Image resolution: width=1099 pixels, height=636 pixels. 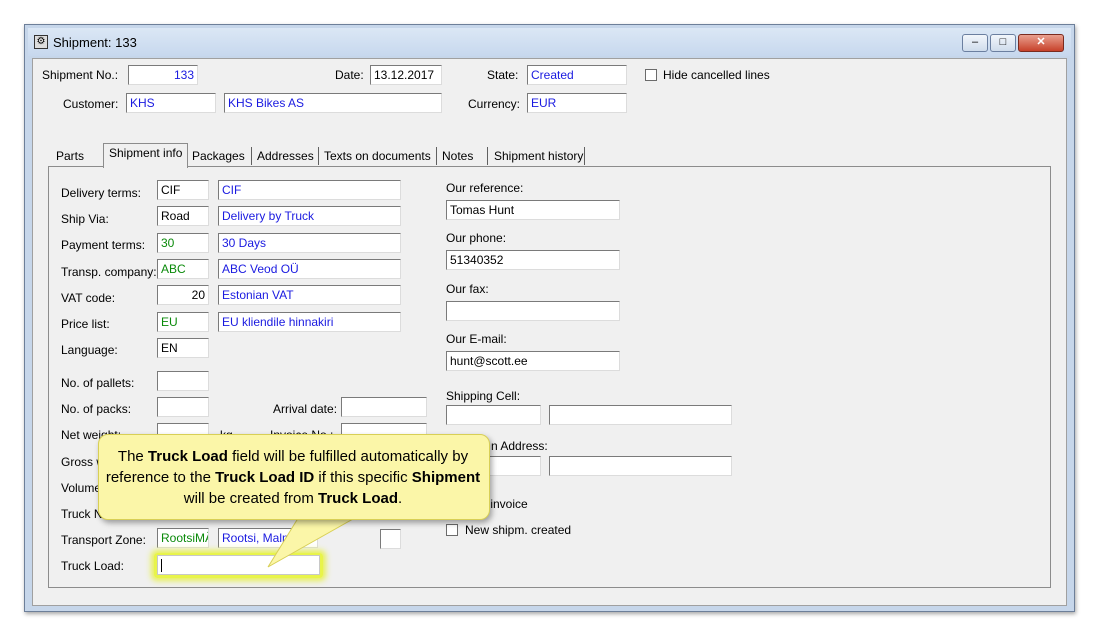 What do you see at coordinates (716, 75) in the screenshot?
I see `hide-cancelled-label: Hide cancelled lines` at bounding box center [716, 75].